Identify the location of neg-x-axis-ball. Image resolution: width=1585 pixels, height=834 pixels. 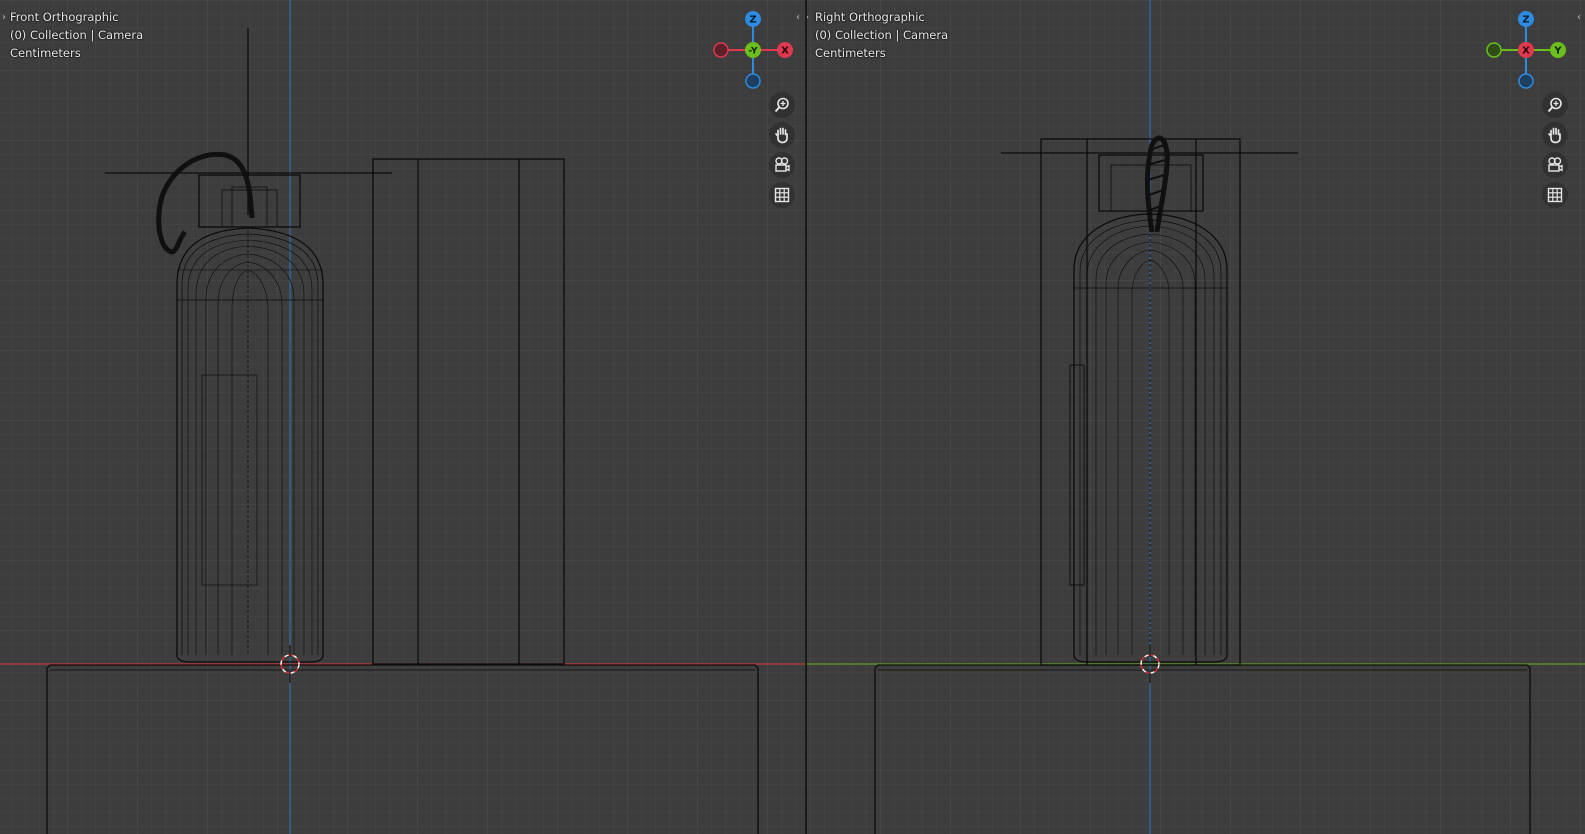
(721, 50).